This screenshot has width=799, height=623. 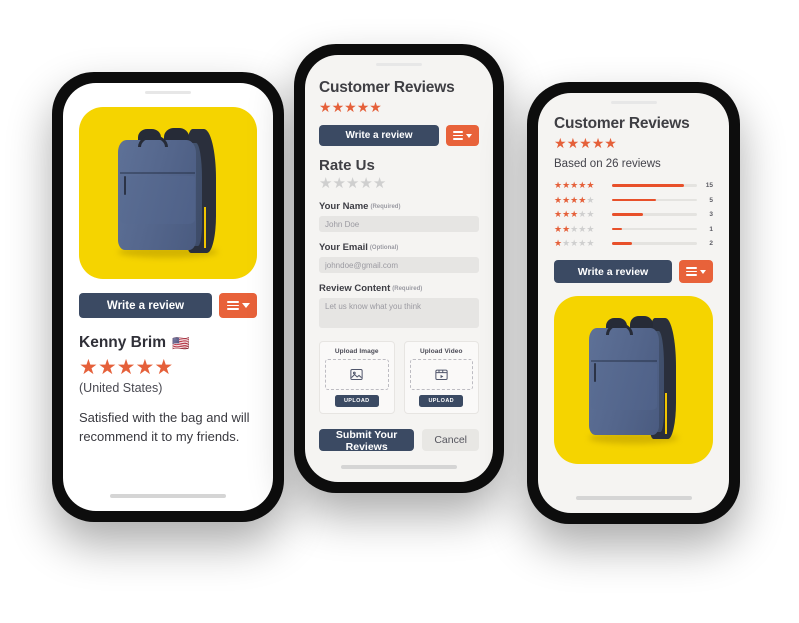 I want to click on rate-us-star-input: ★★★★★, so click(x=399, y=183).